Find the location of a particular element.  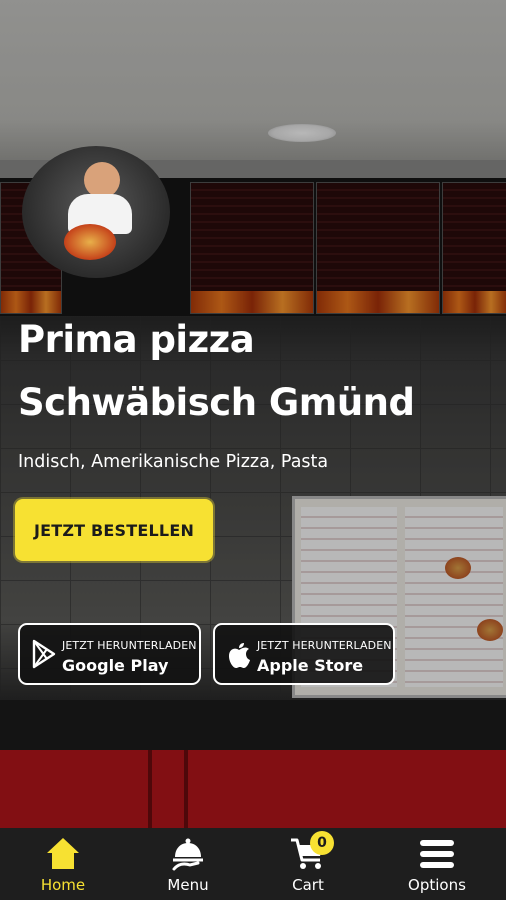

nav-cart-label: Cart is located at coordinates (308, 885).